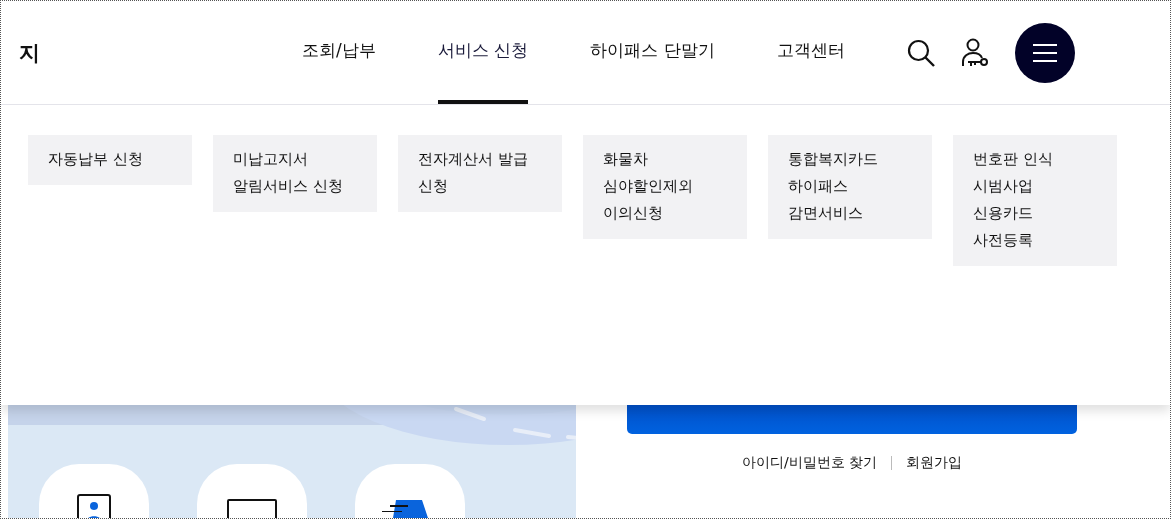  I want to click on menu-icon, so click(1044, 52).